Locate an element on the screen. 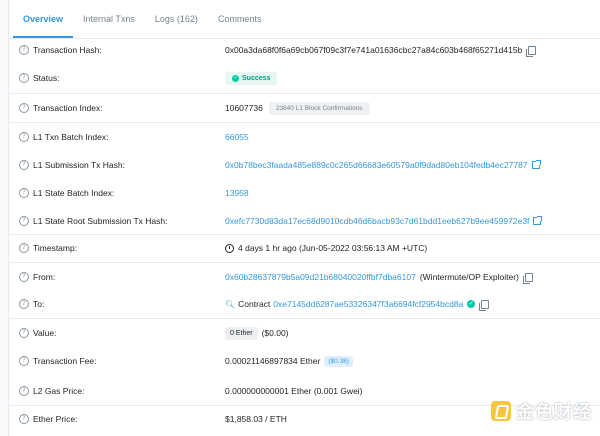 This screenshot has width=600, height=436. fee-usd-badge: ($0.38) is located at coordinates (338, 361).